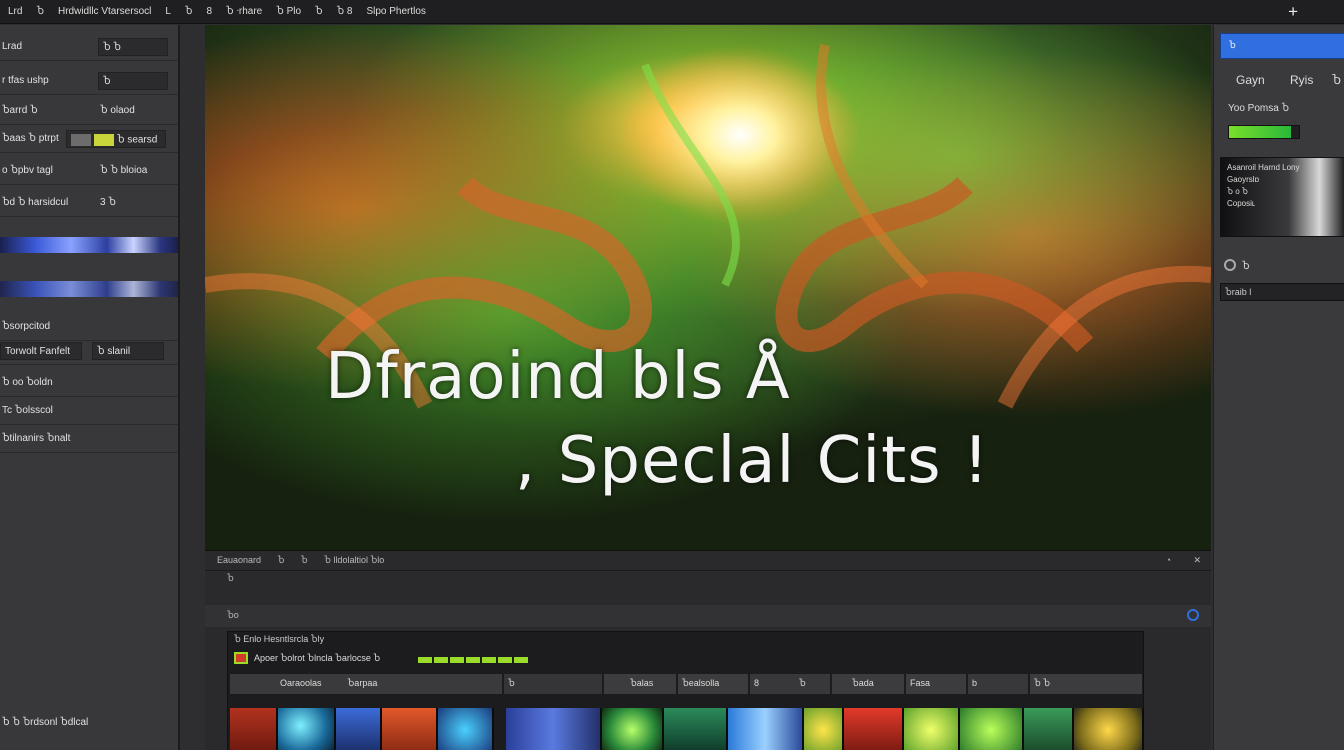 The width and height of the screenshot is (1344, 750). What do you see at coordinates (133, 47) in the screenshot?
I see `row-field: Ⴆ Ⴆ` at bounding box center [133, 47].